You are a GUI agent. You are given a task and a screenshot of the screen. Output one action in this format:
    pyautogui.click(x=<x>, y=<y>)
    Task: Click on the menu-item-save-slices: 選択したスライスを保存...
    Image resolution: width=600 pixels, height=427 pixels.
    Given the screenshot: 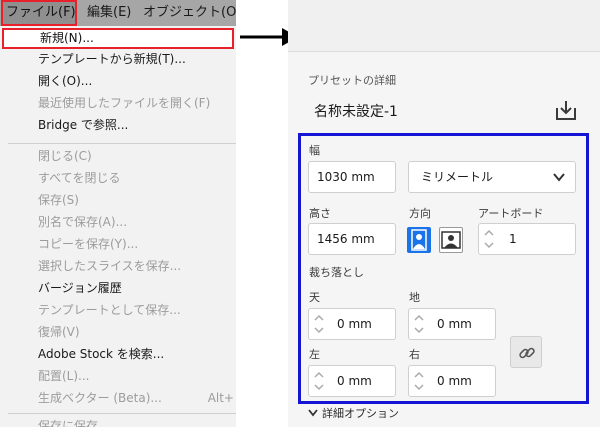 What is the action you would take?
    pyautogui.click(x=109, y=266)
    